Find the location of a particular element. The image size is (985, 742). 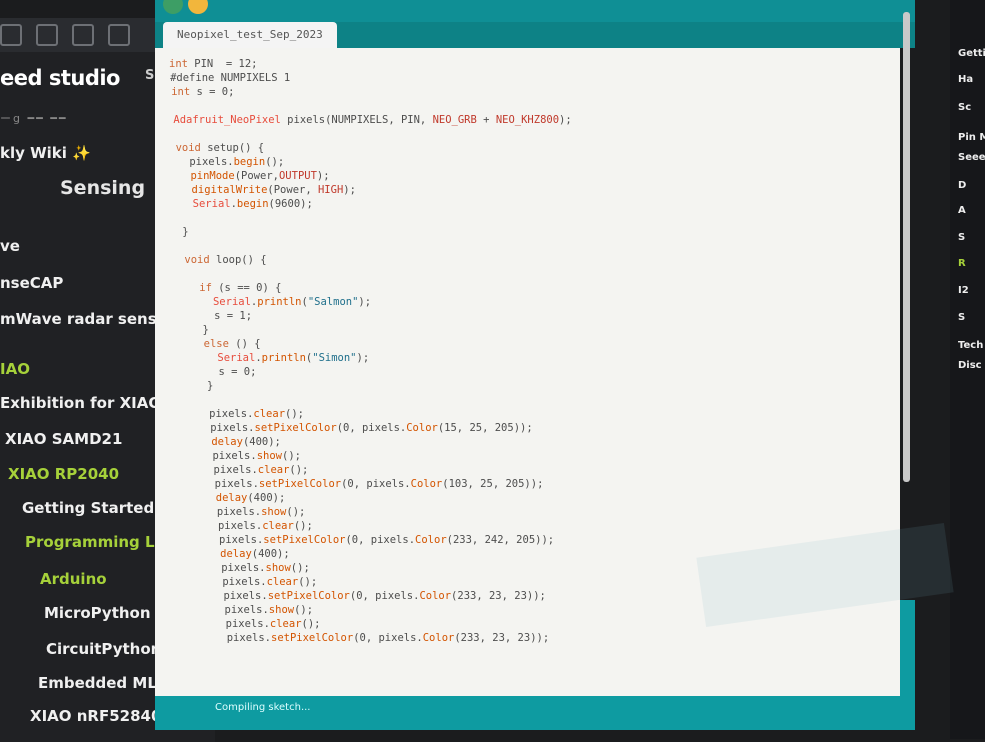

code-line: s = 0; is located at coordinates (224, 372).